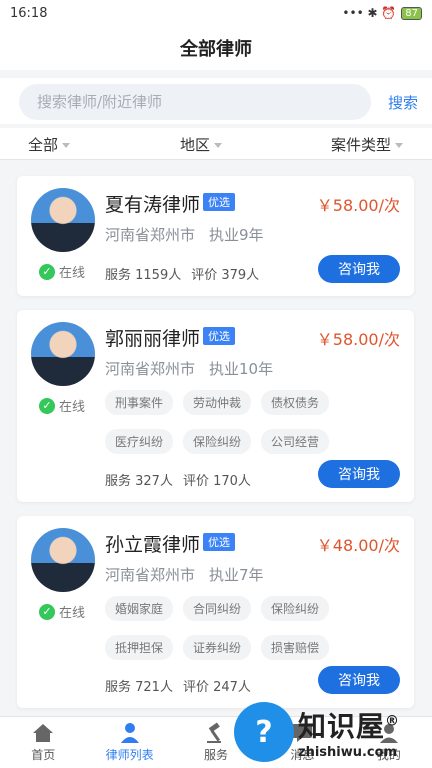 Image resolution: width=432 pixels, height=768 pixels. What do you see at coordinates (143, 275) in the screenshot?
I see `service-count: 服务 1159人` at bounding box center [143, 275].